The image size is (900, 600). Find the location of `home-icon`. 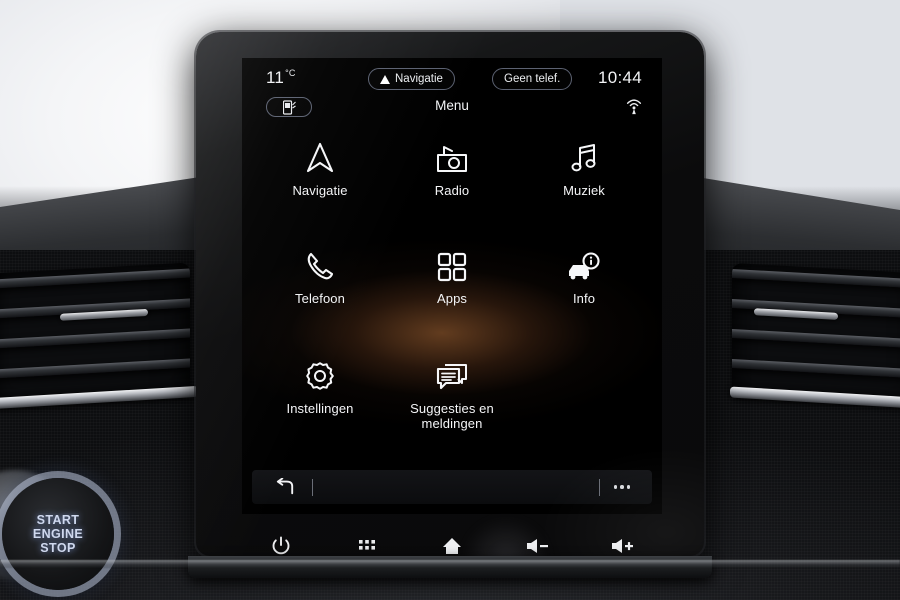

home-icon is located at coordinates (452, 546).